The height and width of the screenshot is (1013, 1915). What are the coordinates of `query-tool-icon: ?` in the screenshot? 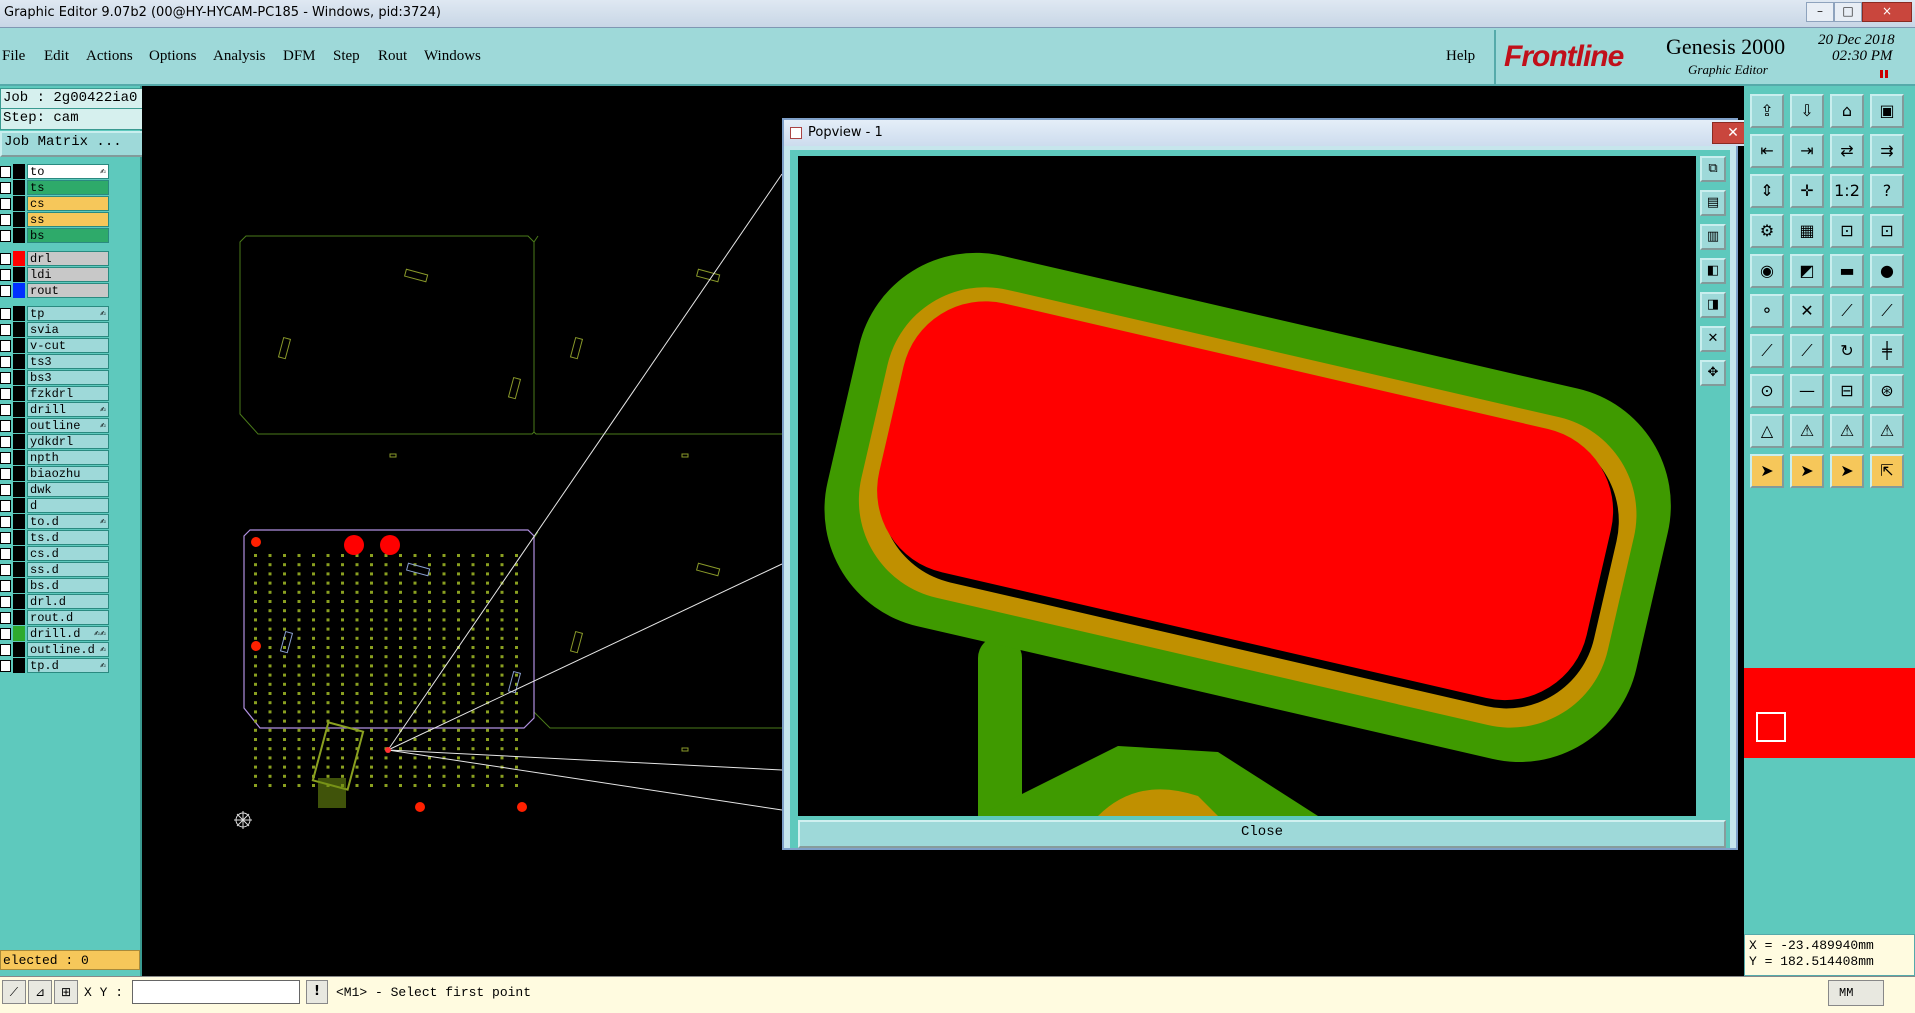 It's located at (1887, 191).